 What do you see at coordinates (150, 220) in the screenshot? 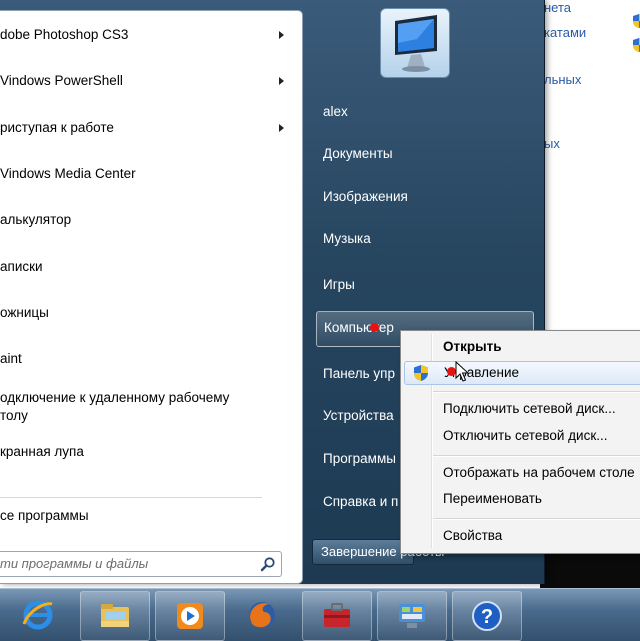
I see `program-item-calculator: алькулятор` at bounding box center [150, 220].